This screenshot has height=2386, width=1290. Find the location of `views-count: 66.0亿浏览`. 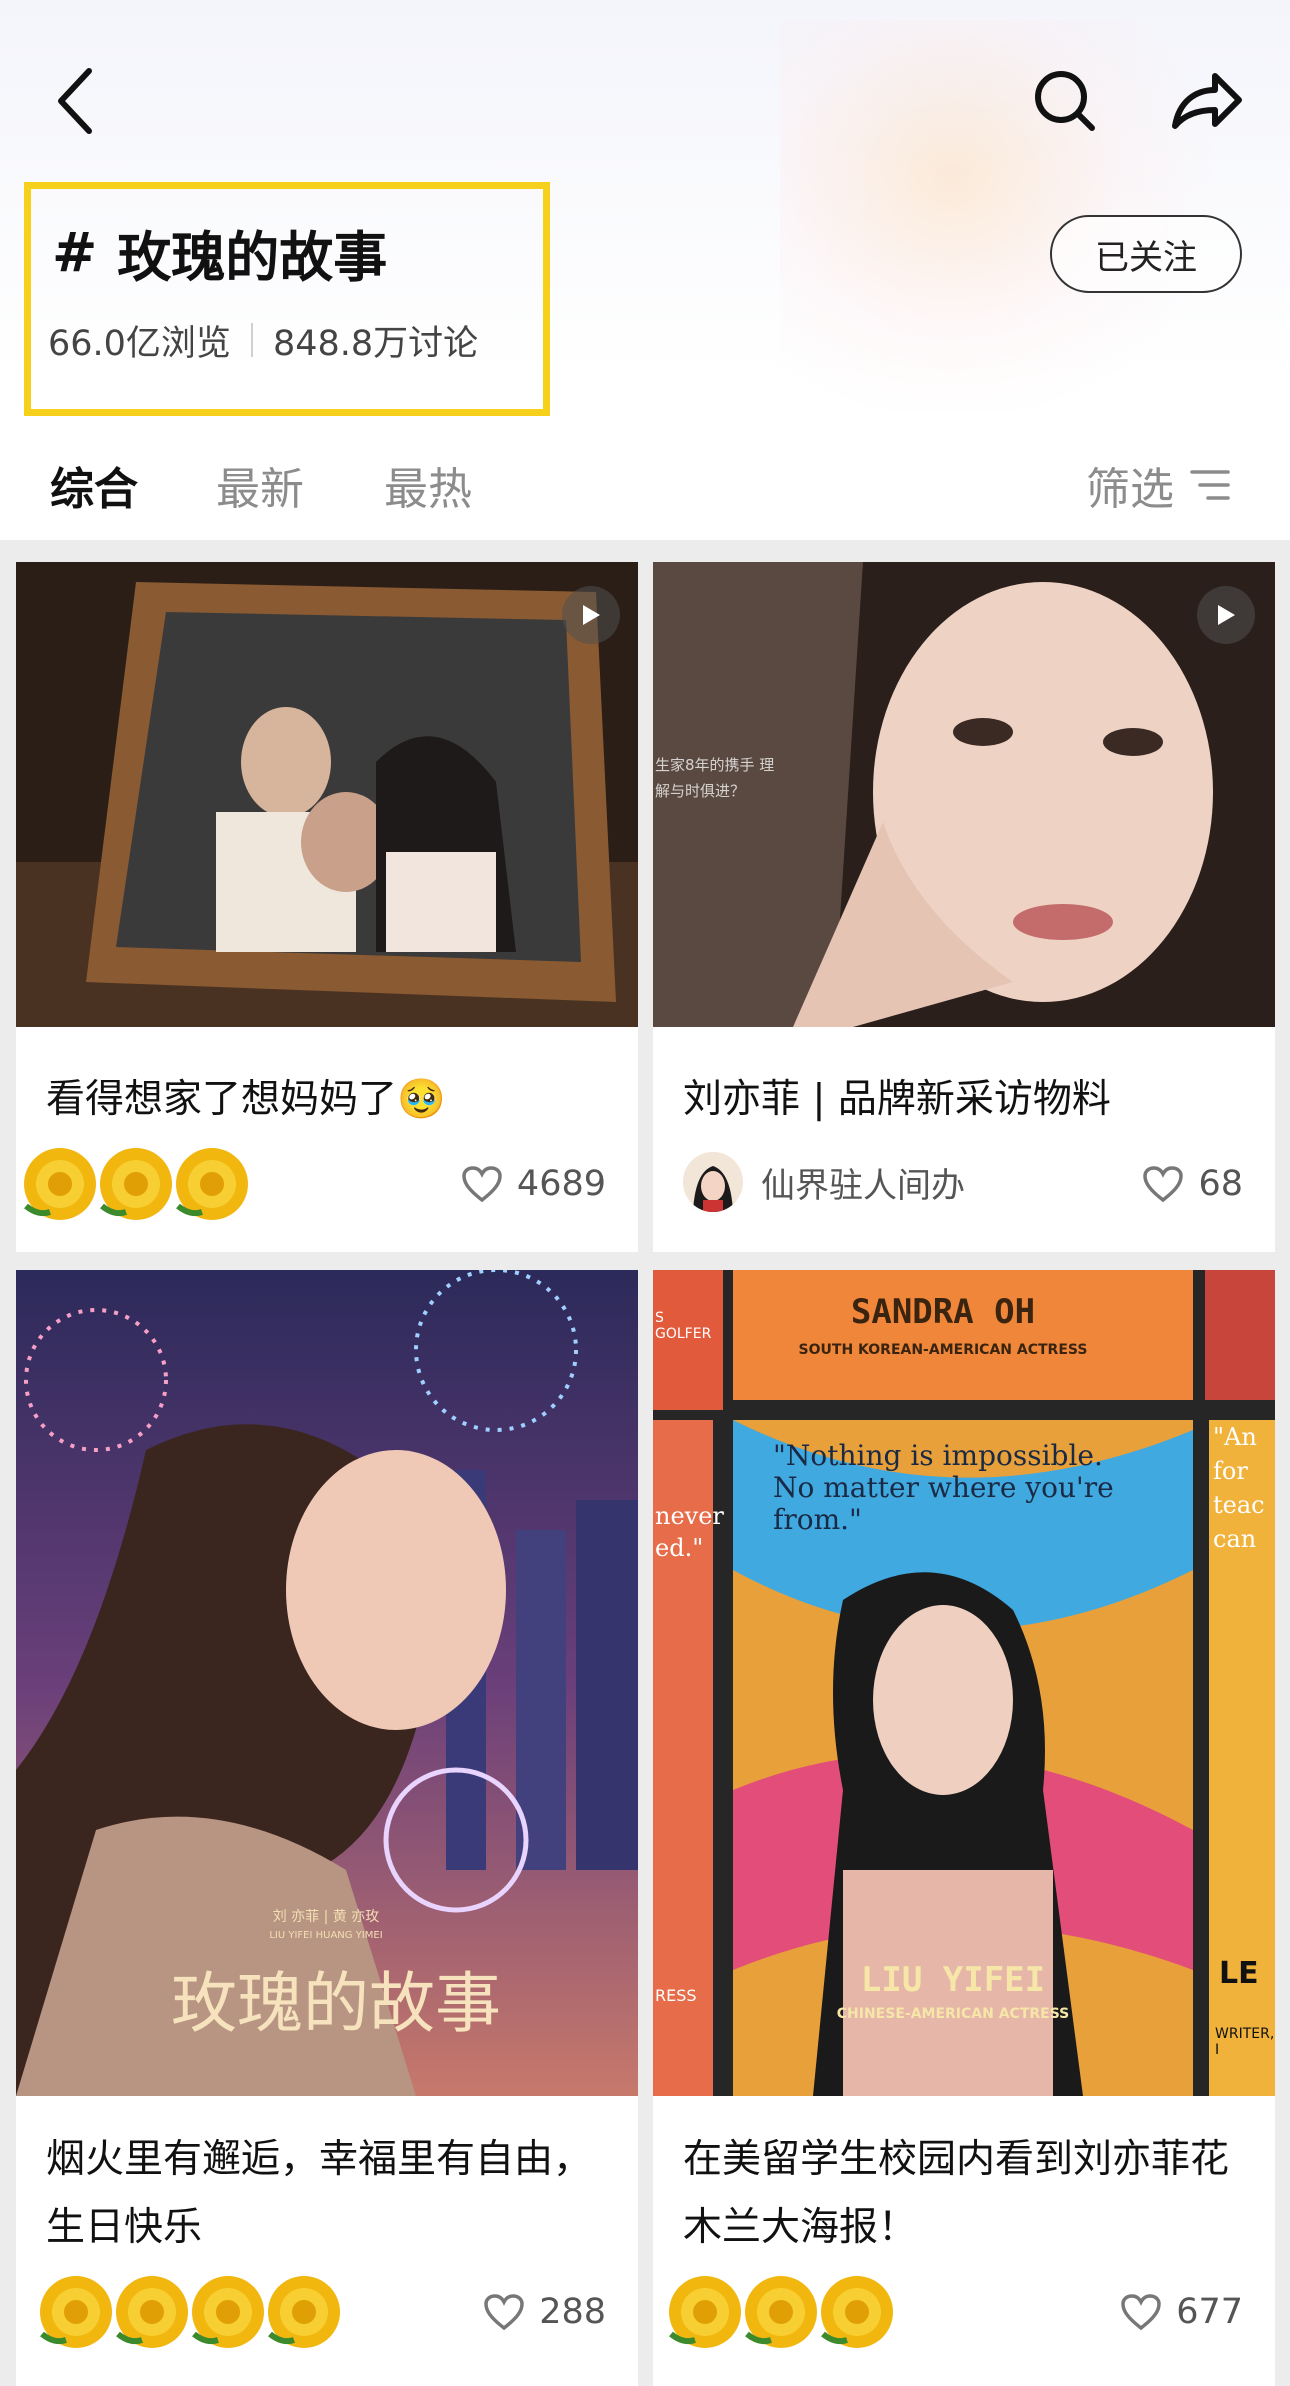

views-count: 66.0亿浏览 is located at coordinates (139, 343).